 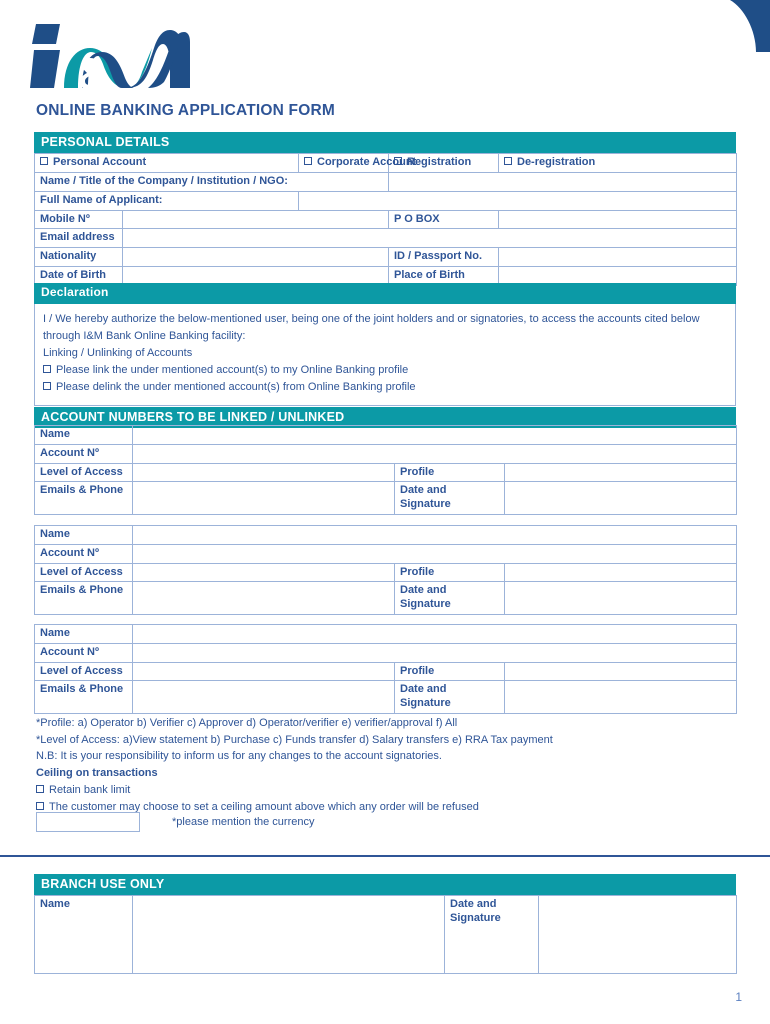 I want to click on section-divider, so click(x=385, y=856).